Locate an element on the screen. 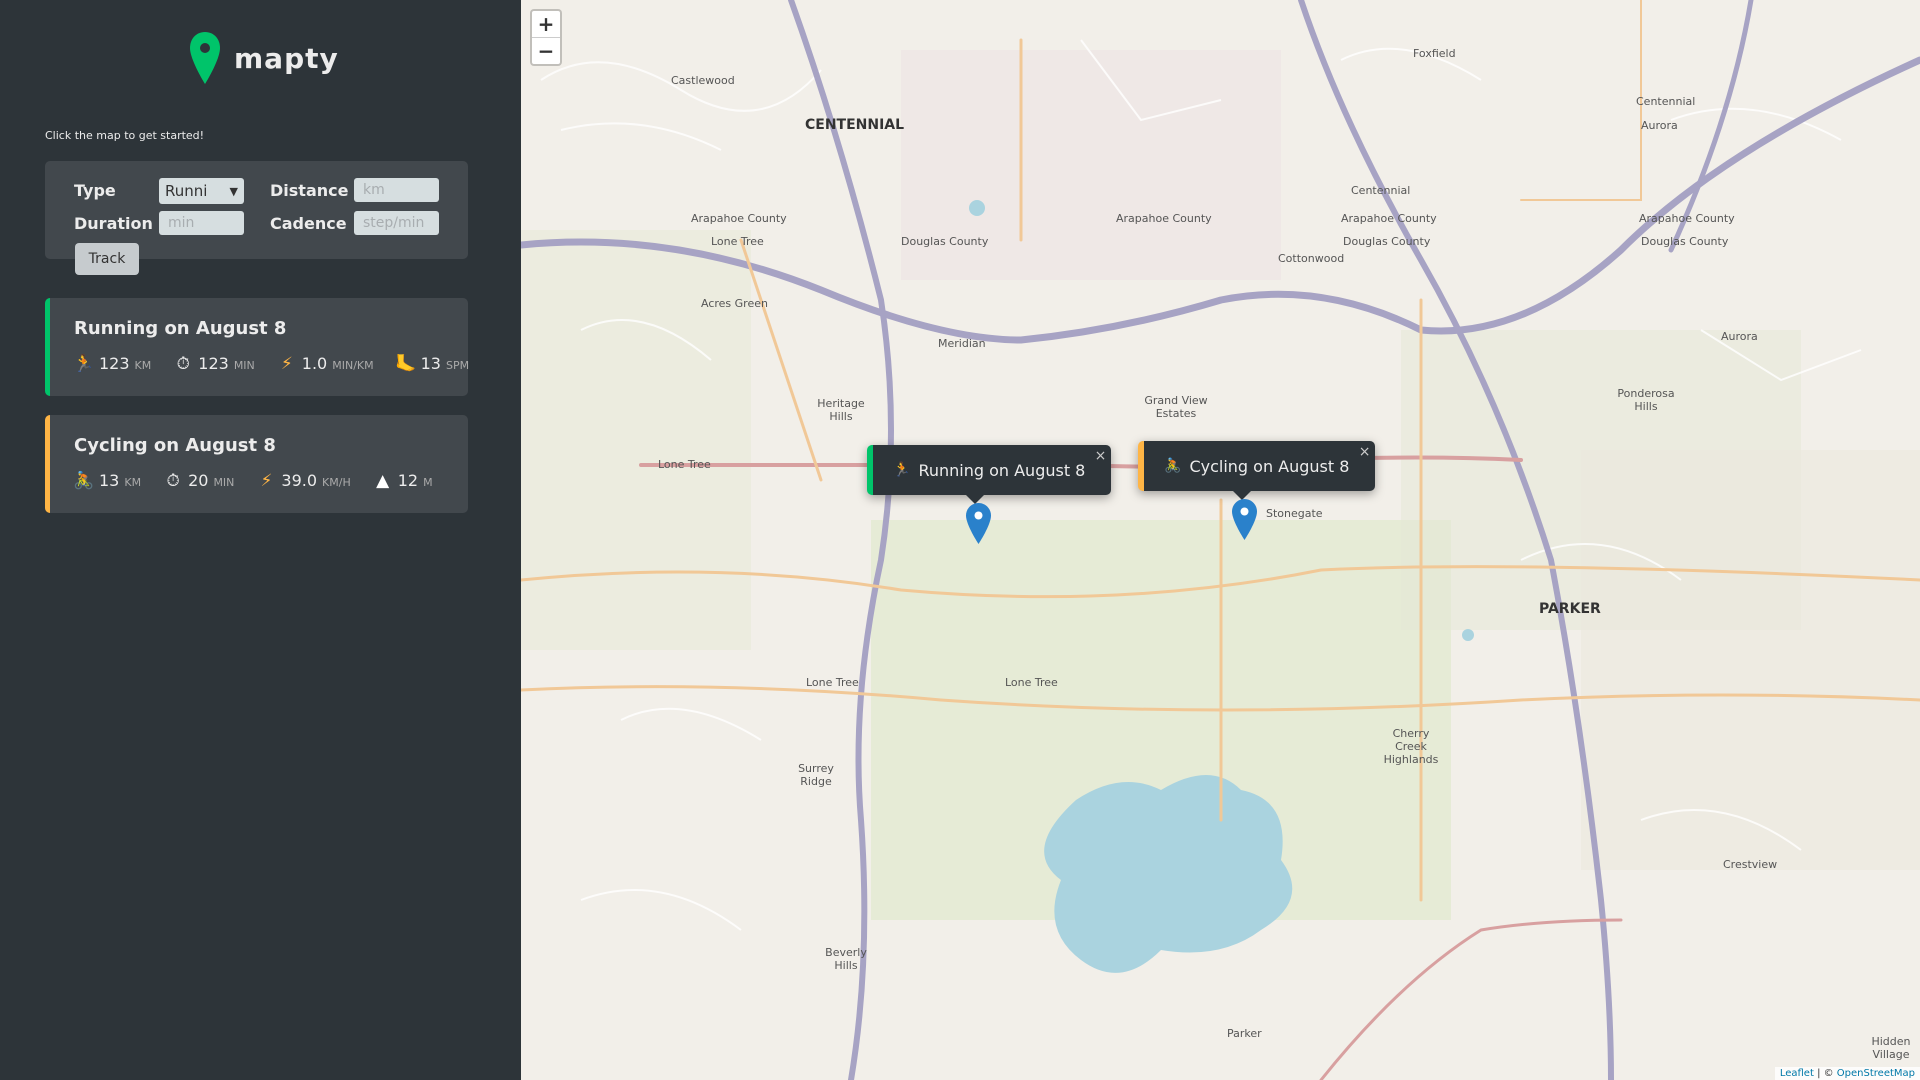  workout-detail-duration: ⏱ 20 min is located at coordinates (198, 481).